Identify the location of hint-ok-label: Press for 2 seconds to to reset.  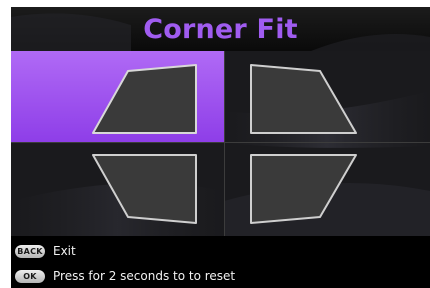
(144, 276).